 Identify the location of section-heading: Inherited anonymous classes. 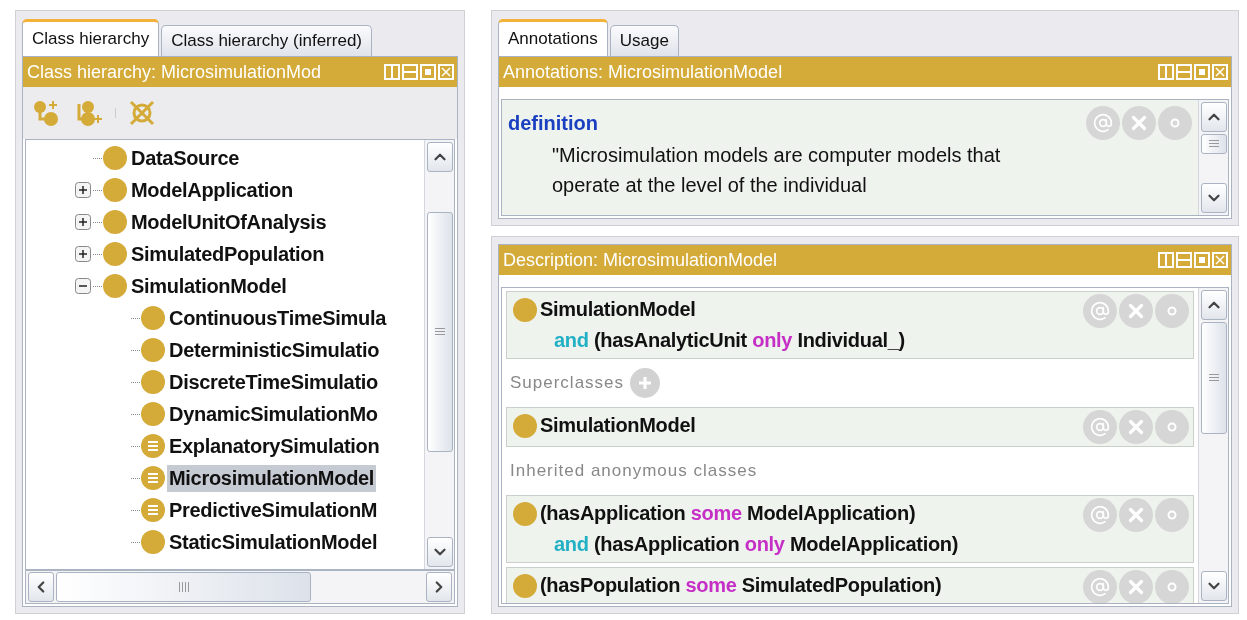
(634, 471).